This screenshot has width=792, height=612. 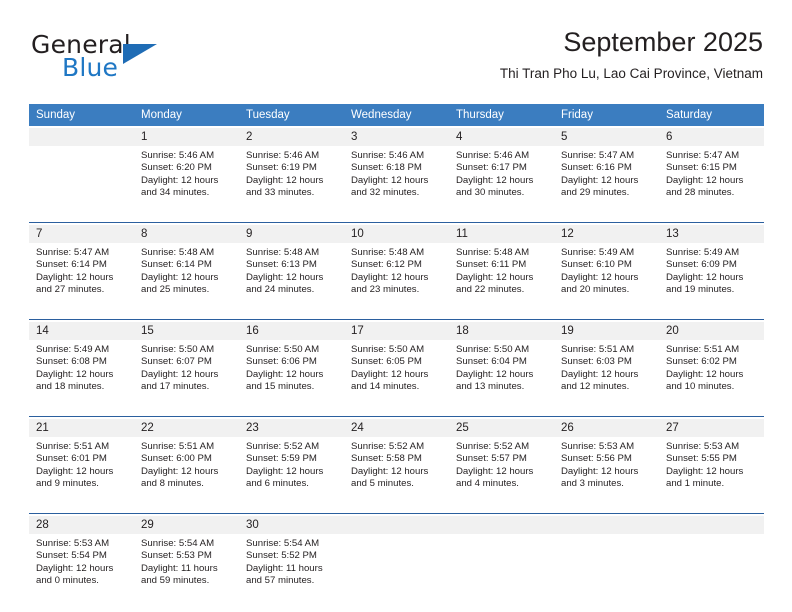 I want to click on day-number-cell: 19, so click(x=606, y=331).